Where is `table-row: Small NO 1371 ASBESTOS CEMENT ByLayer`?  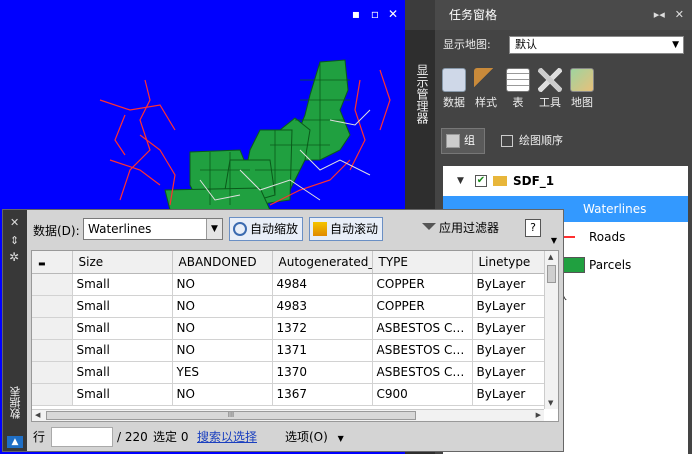 table-row: Small NO 1371 ASBESTOS CEMENT ByLayer is located at coordinates (289, 350).